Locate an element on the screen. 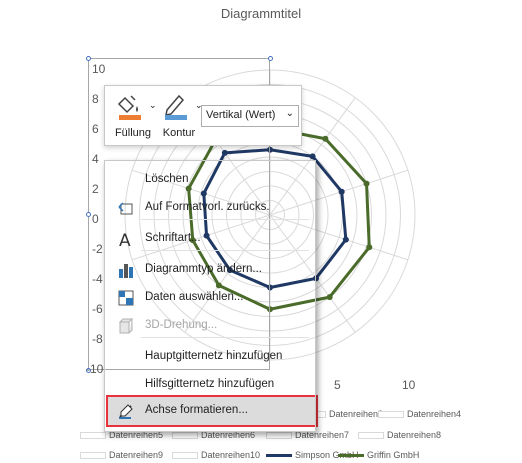 The width and height of the screenshot is (522, 463). menu-item-hauptgitternetz-hinzufügen: Hauptgitternetz hinzufügen is located at coordinates (210, 357).